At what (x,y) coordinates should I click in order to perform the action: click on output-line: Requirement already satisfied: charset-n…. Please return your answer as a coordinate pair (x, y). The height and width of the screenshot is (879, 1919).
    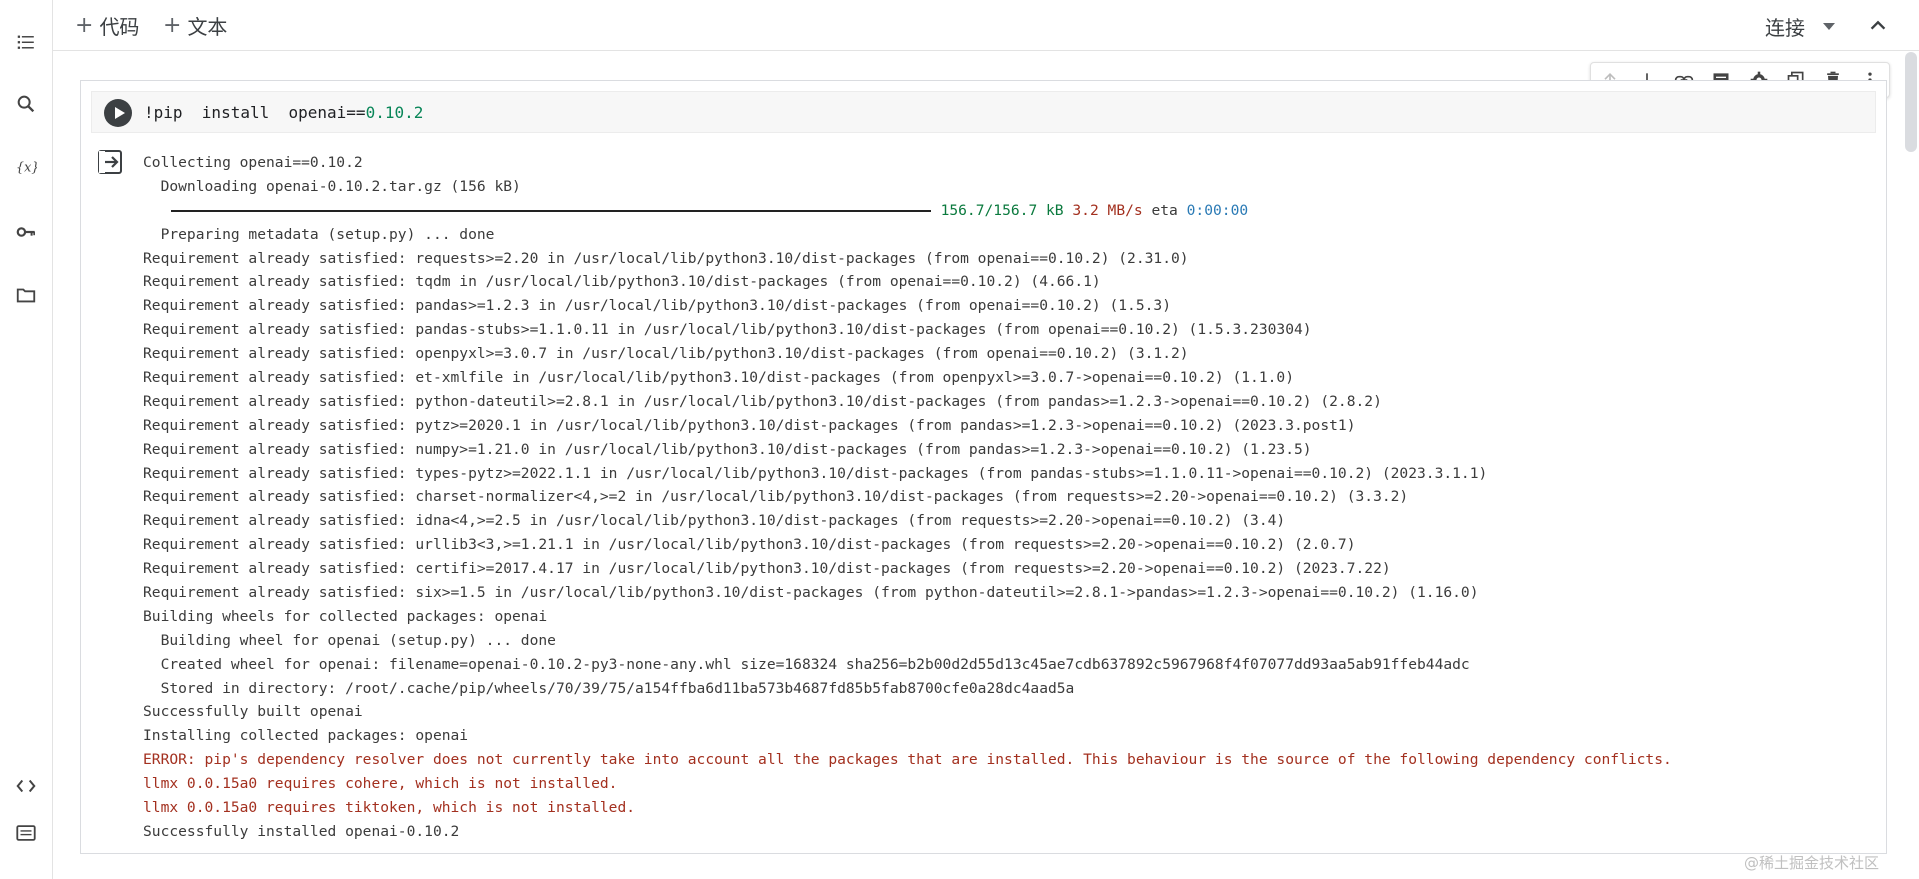
    Looking at the image, I should click on (776, 497).